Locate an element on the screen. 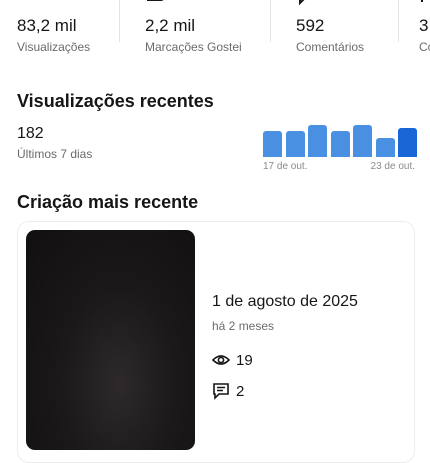 The image size is (430, 463). creation-relative-time: há 2 meses is located at coordinates (243, 326).